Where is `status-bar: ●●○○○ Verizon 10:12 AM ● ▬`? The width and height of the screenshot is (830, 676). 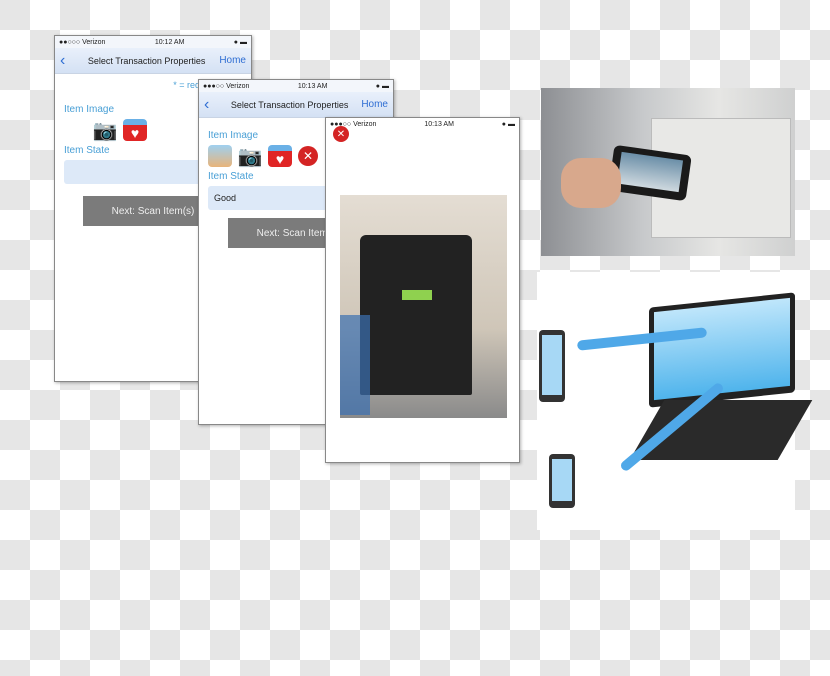 status-bar: ●●○○○ Verizon 10:12 AM ● ▬ is located at coordinates (153, 42).